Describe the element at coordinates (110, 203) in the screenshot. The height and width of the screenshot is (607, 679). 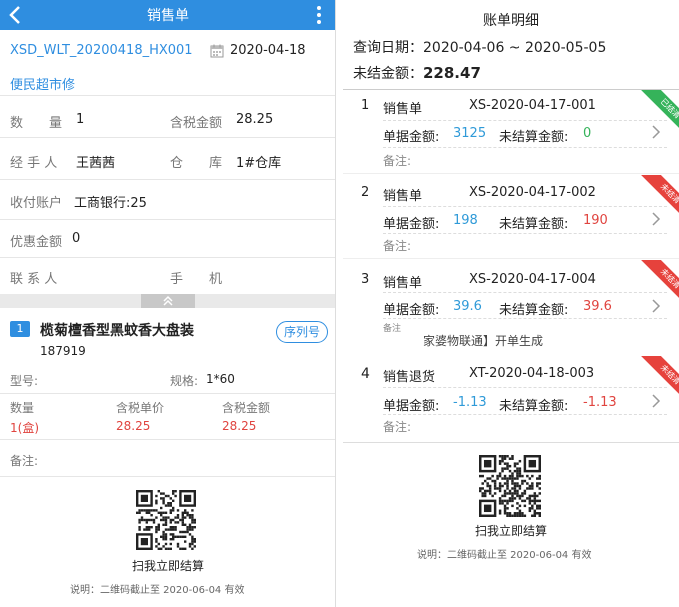
I see `account-value: 工商银行:25` at that location.